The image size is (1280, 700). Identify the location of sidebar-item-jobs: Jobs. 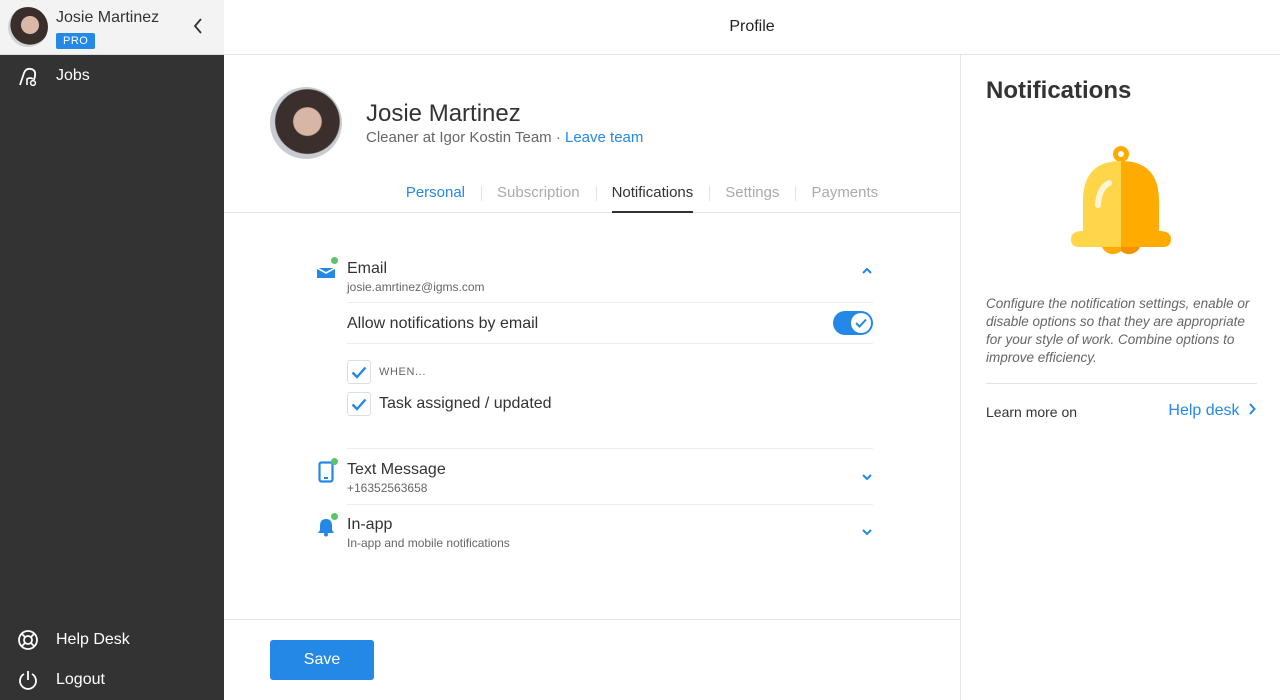
(112, 76).